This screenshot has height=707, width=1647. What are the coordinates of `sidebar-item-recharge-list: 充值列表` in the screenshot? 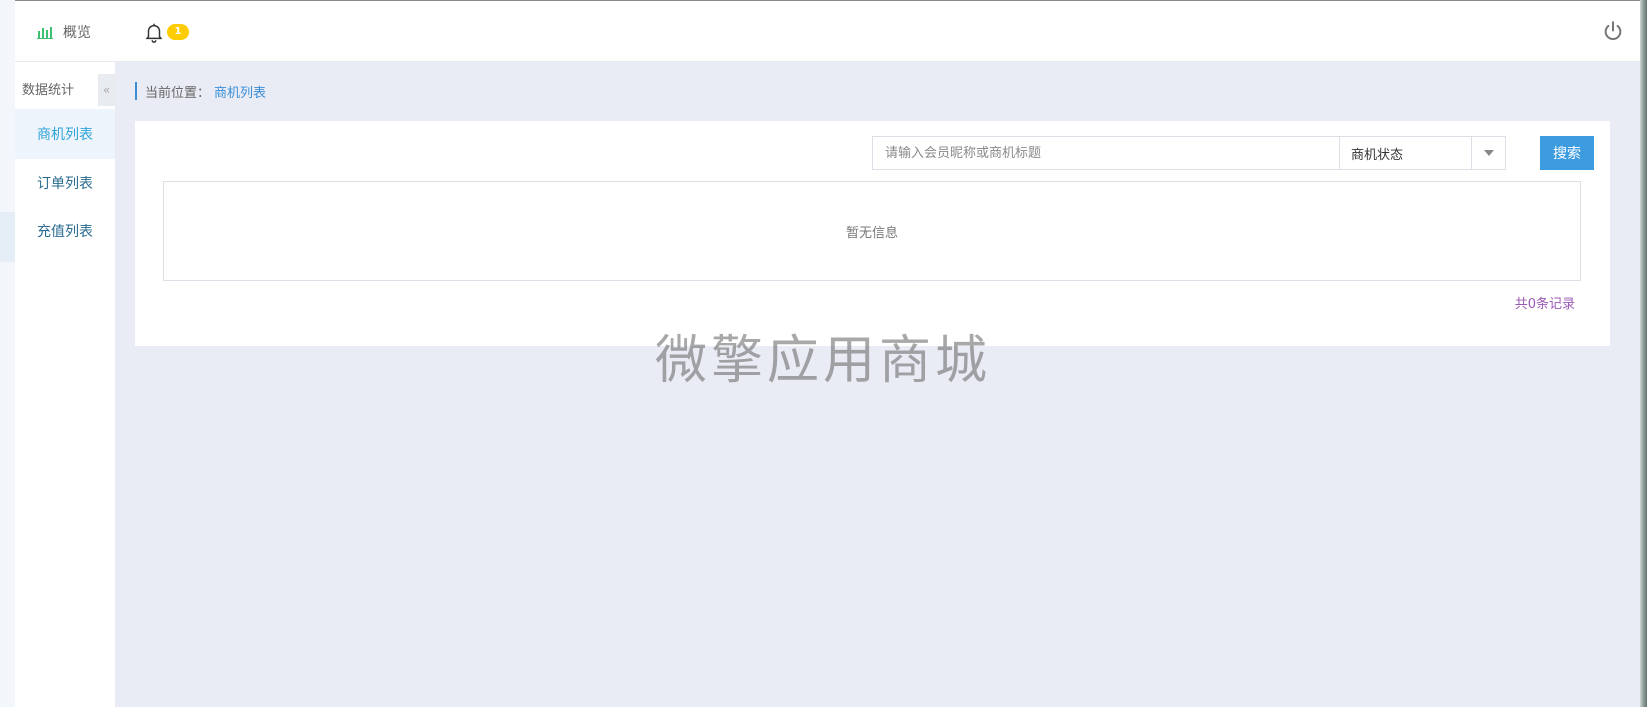 It's located at (65, 231).